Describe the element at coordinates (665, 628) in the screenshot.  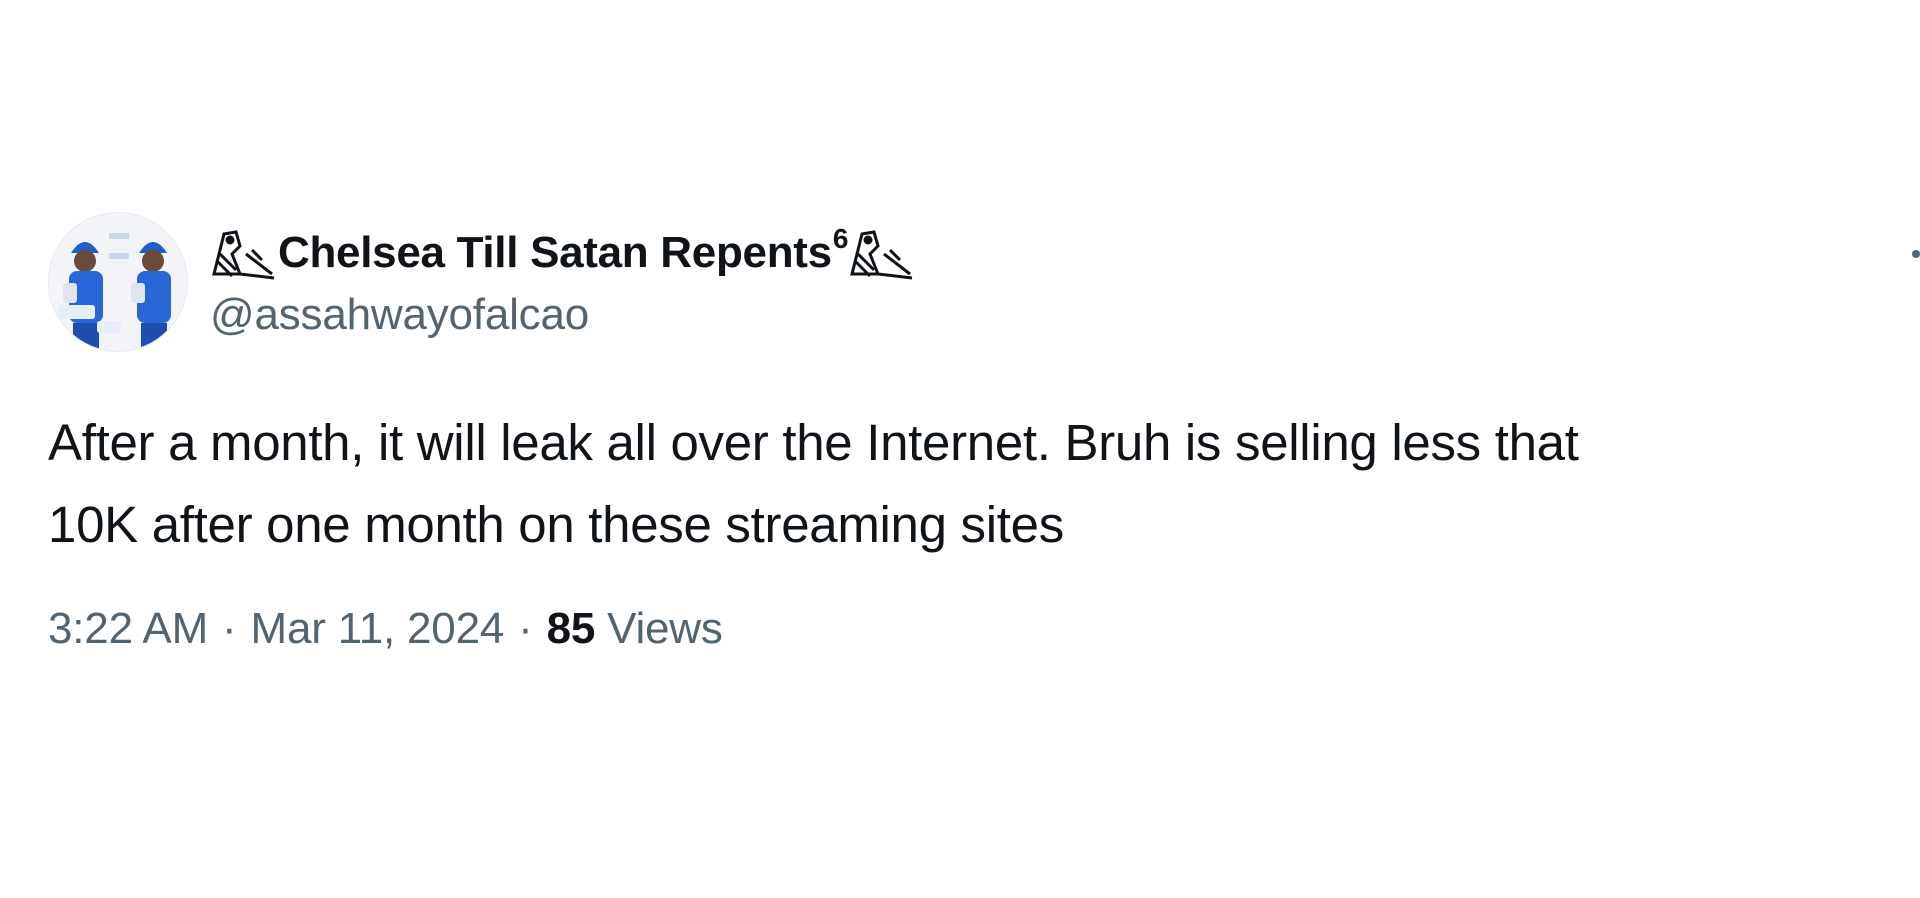
I see `views-label: Views` at that location.